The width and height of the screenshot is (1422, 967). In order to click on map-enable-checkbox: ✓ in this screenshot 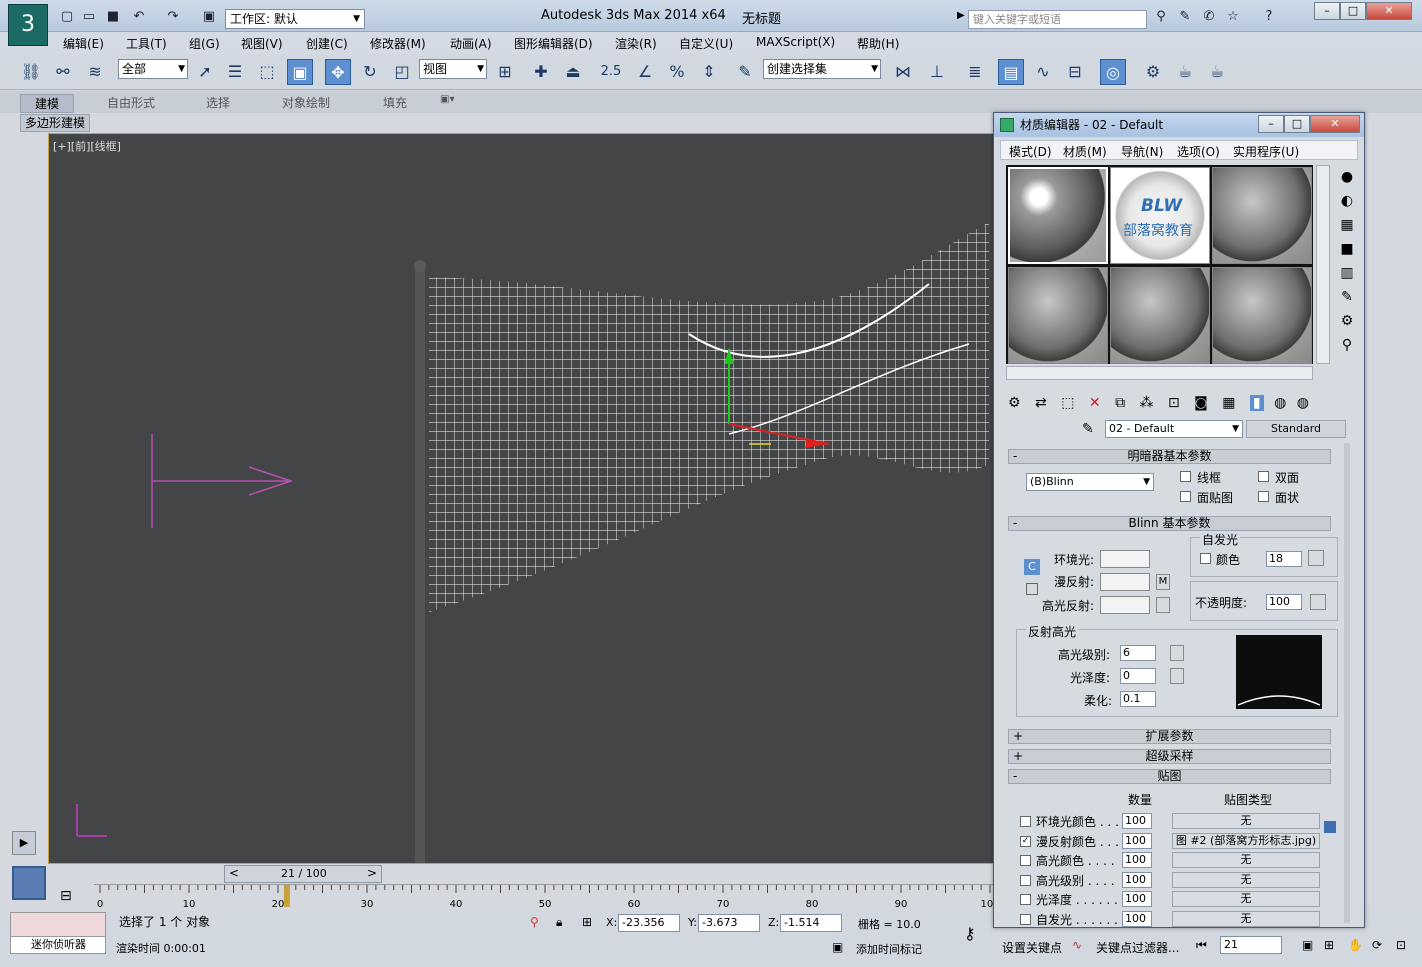, I will do `click(1025, 841)`.